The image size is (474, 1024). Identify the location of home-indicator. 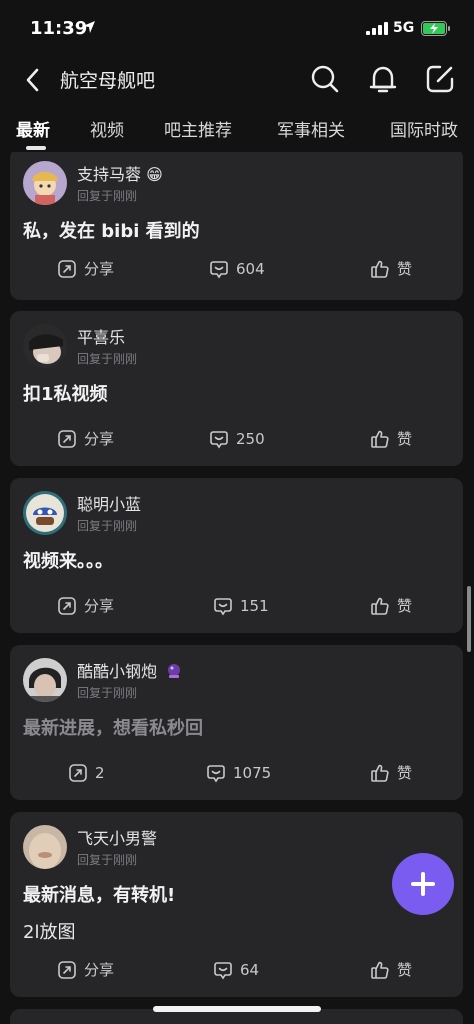
(237, 1009).